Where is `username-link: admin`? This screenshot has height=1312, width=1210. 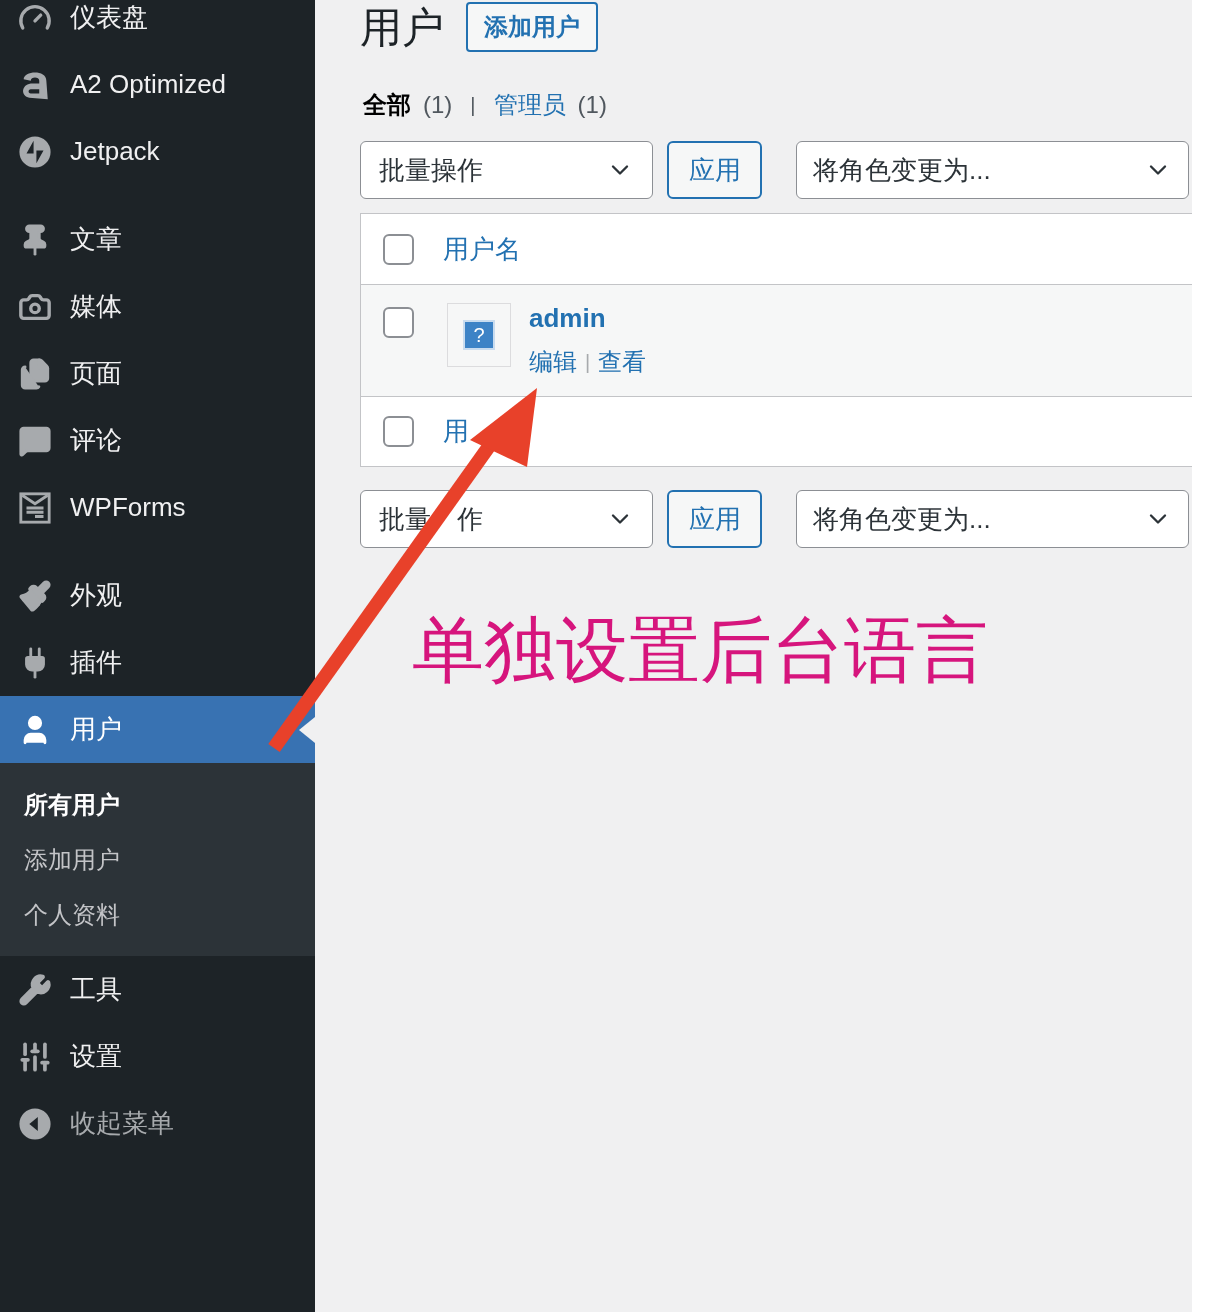 username-link: admin is located at coordinates (588, 318).